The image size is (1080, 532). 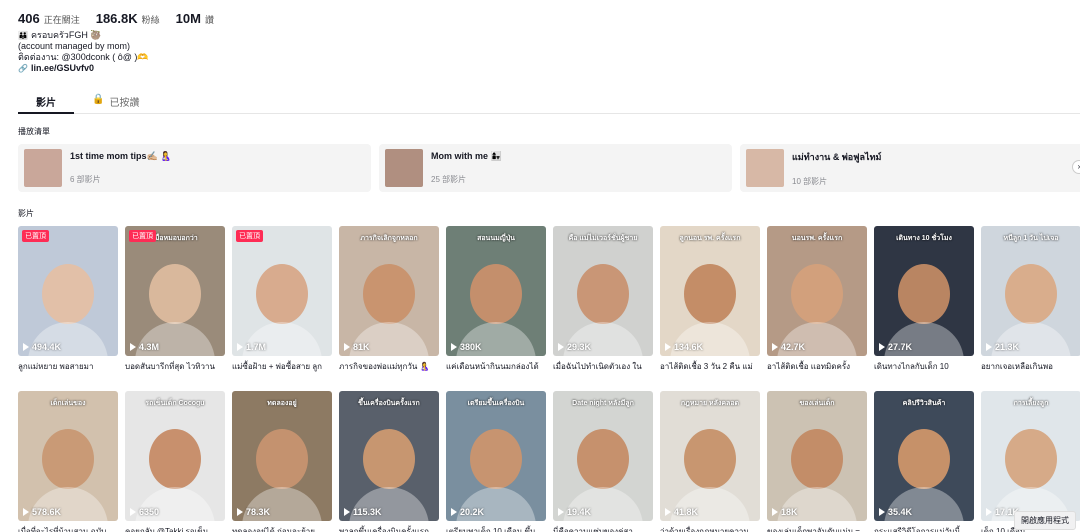 What do you see at coordinates (56, 366) in the screenshot?
I see `video-caption: ลูกแม่หยาย พอสายมา` at bounding box center [56, 366].